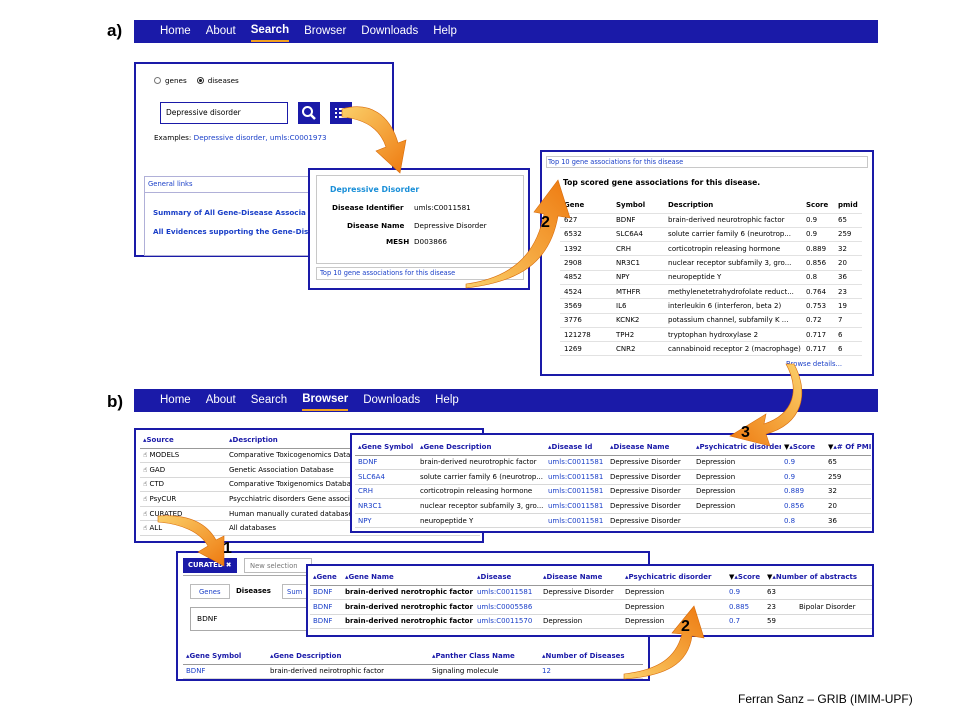 The width and height of the screenshot is (960, 720). Describe the element at coordinates (674, 578) in the screenshot. I see `col-g-psych: ▴Psychicatric disorder` at that location.